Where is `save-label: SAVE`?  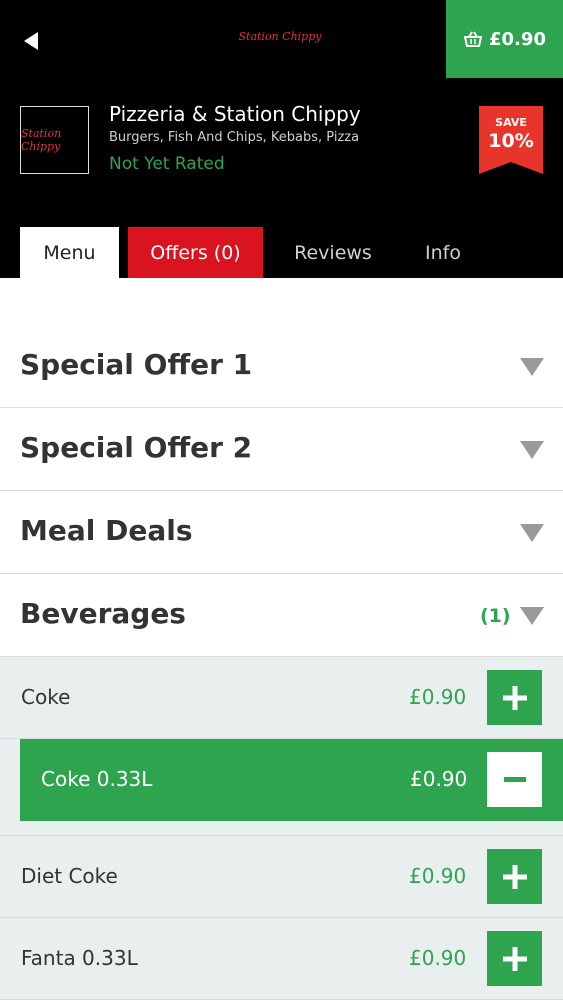 save-label: SAVE is located at coordinates (511, 122).